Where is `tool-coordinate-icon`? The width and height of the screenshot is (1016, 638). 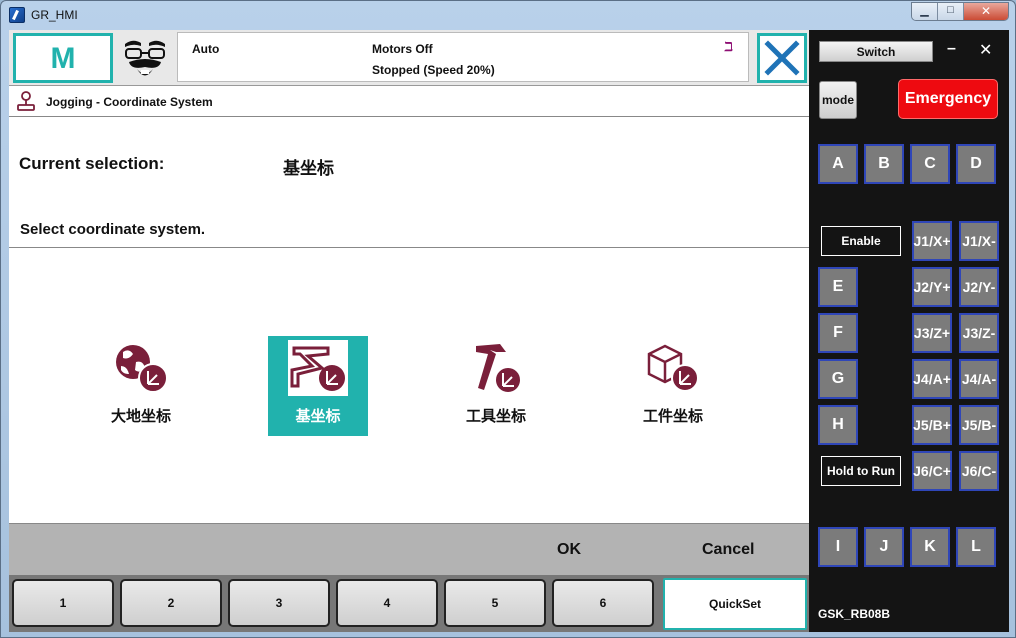
tool-coordinate-icon is located at coordinates (499, 369).